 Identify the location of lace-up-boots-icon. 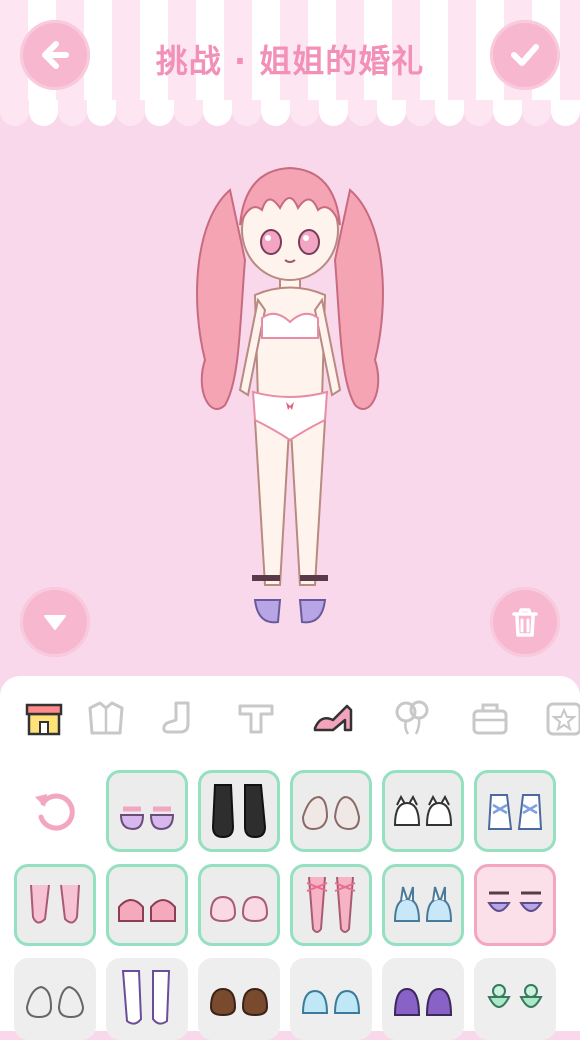
(146, 997).